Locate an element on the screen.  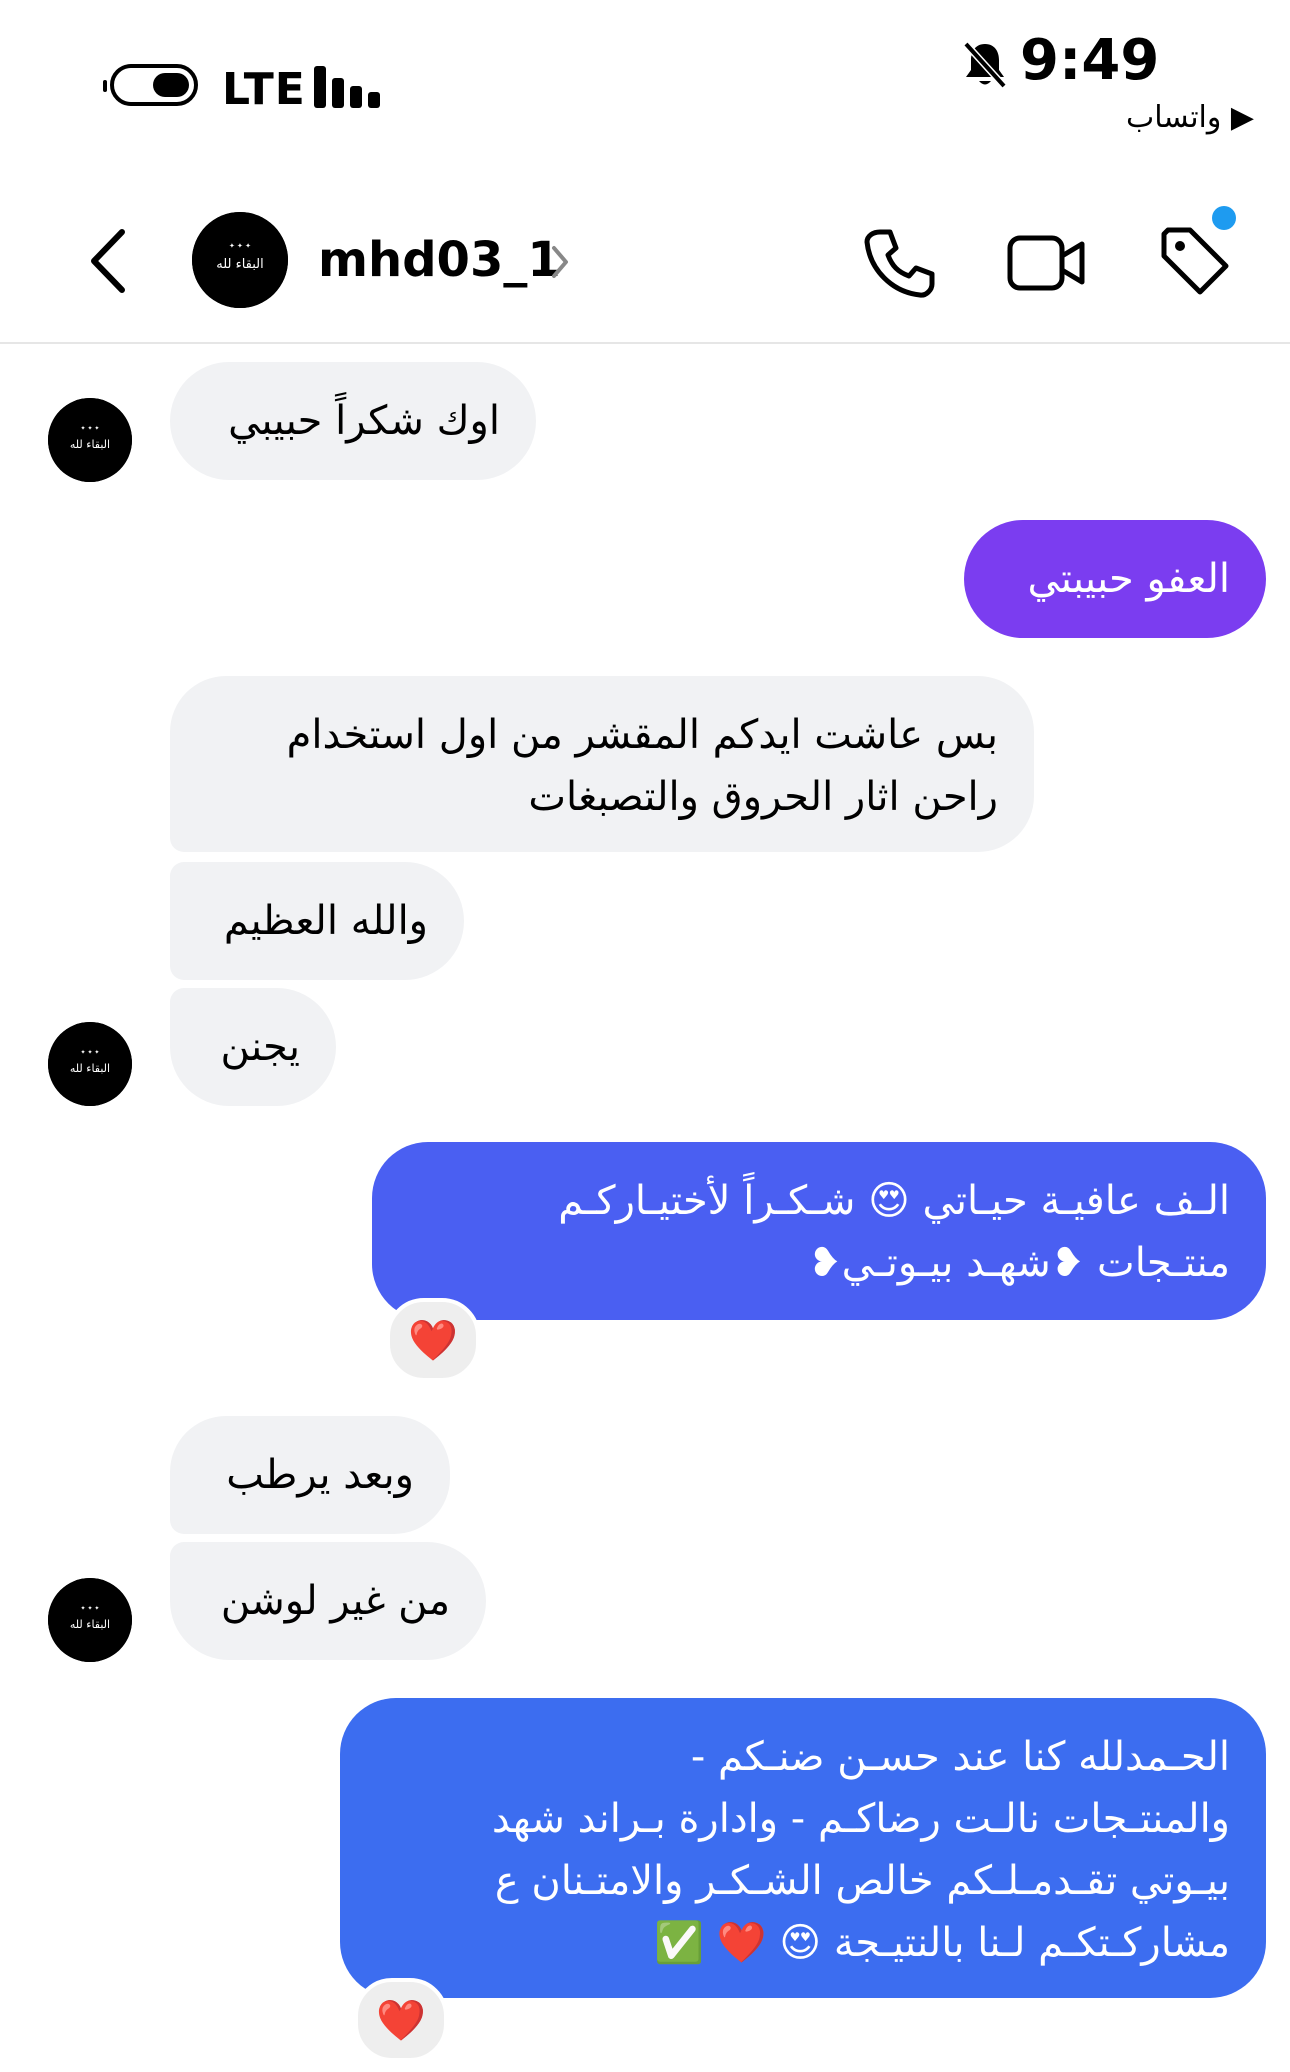
chevron-right-icon is located at coordinates (560, 262).